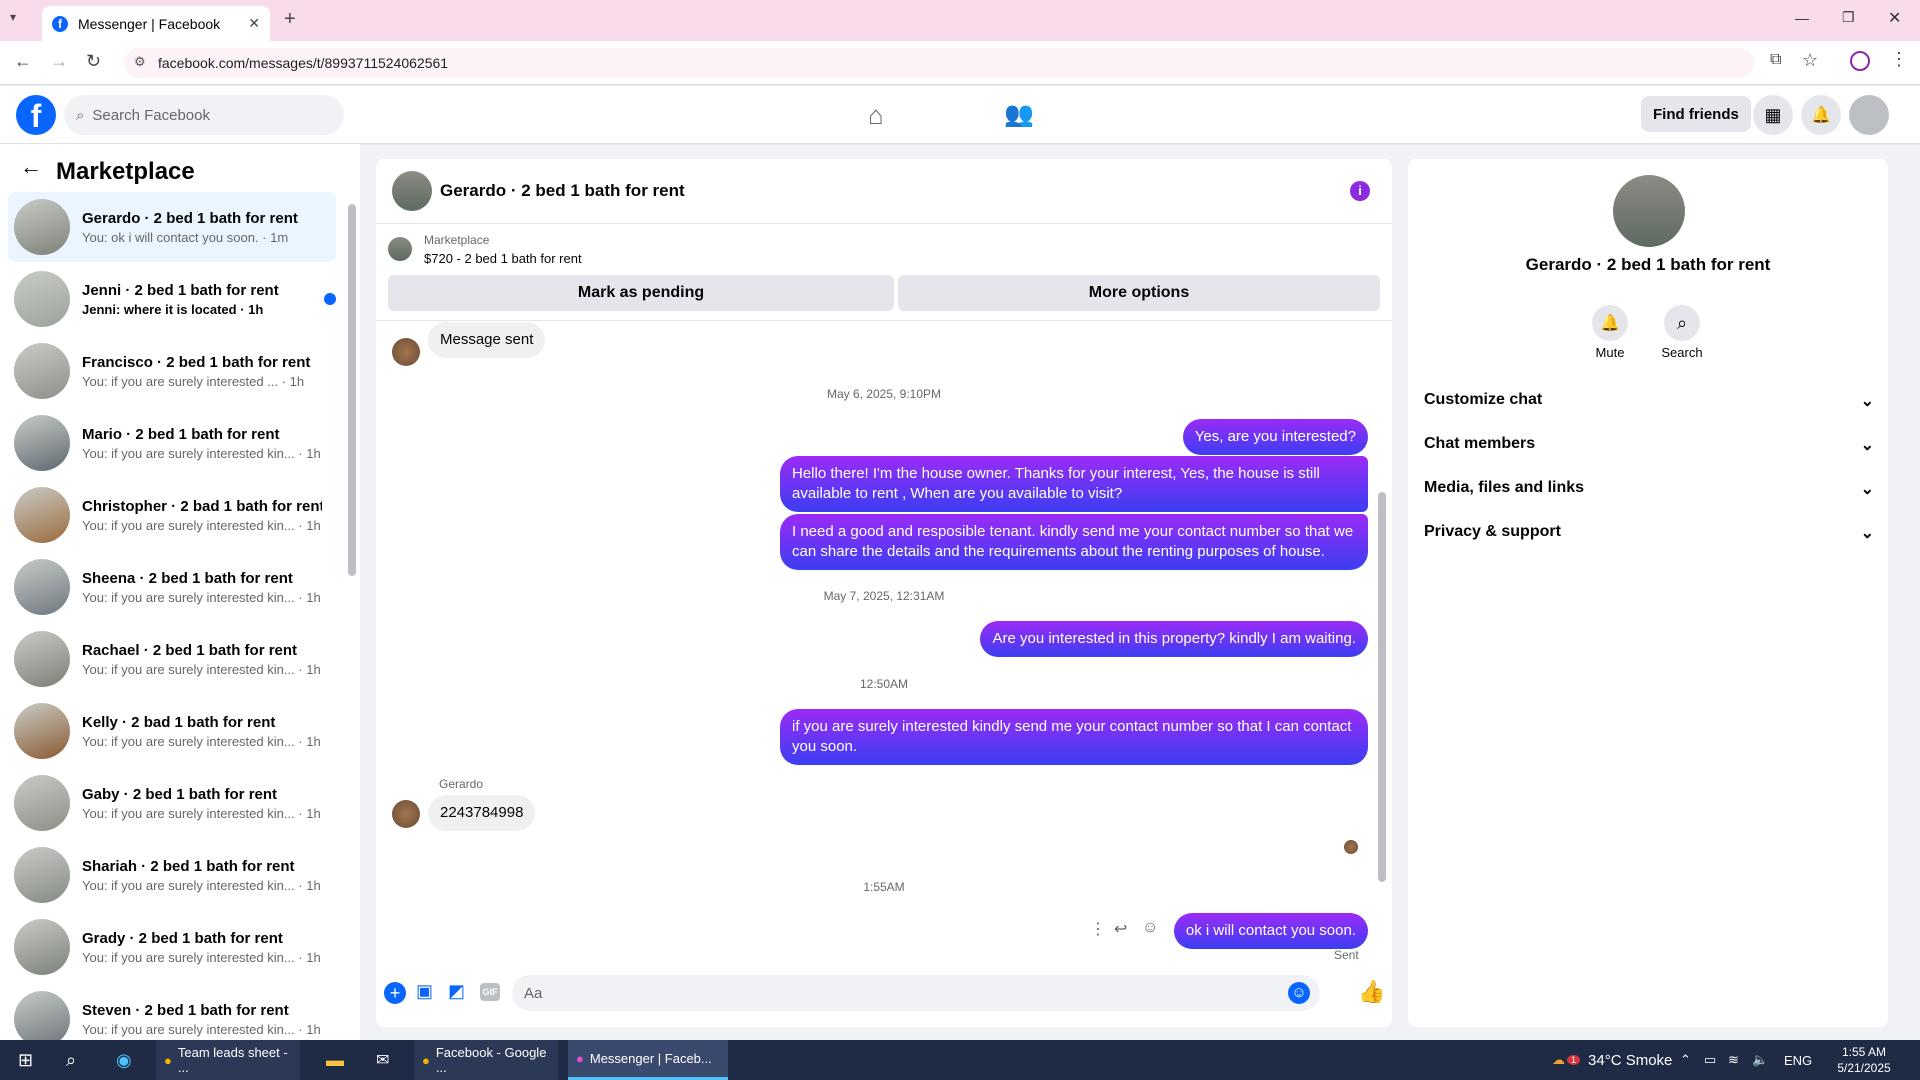  I want to click on listing-title: $720 - 2 bed 1 bath for rent, so click(503, 258).